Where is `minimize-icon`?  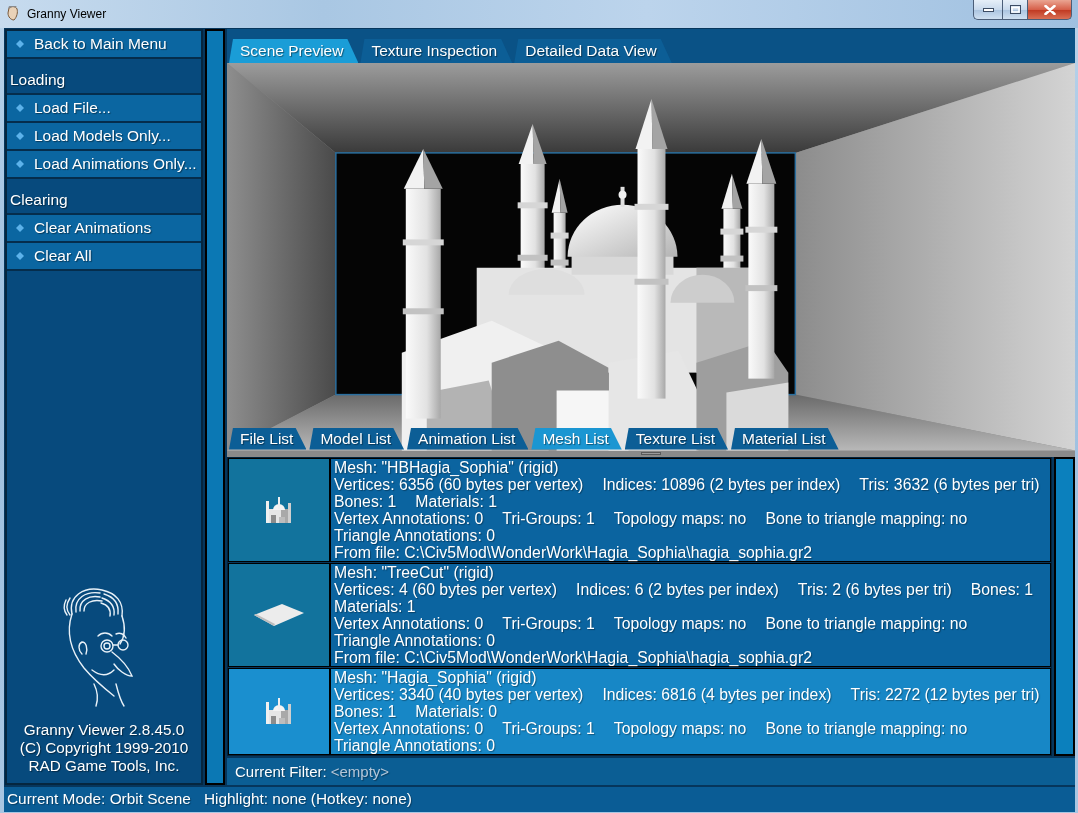 minimize-icon is located at coordinates (988, 9).